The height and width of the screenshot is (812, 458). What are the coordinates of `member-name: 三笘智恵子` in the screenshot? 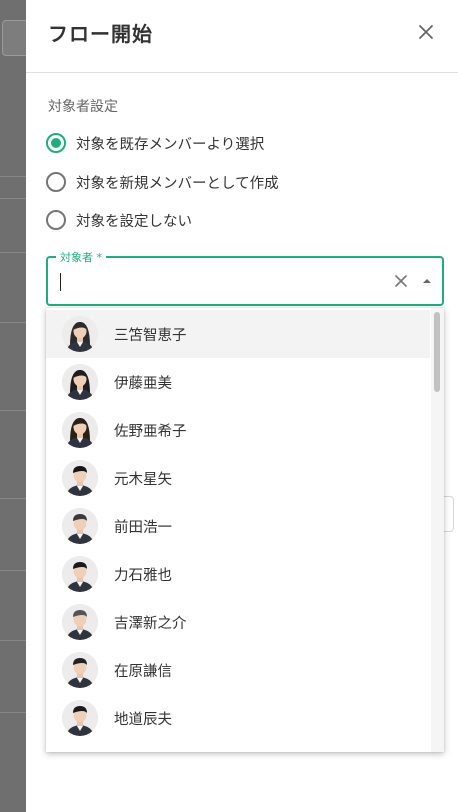 It's located at (150, 336).